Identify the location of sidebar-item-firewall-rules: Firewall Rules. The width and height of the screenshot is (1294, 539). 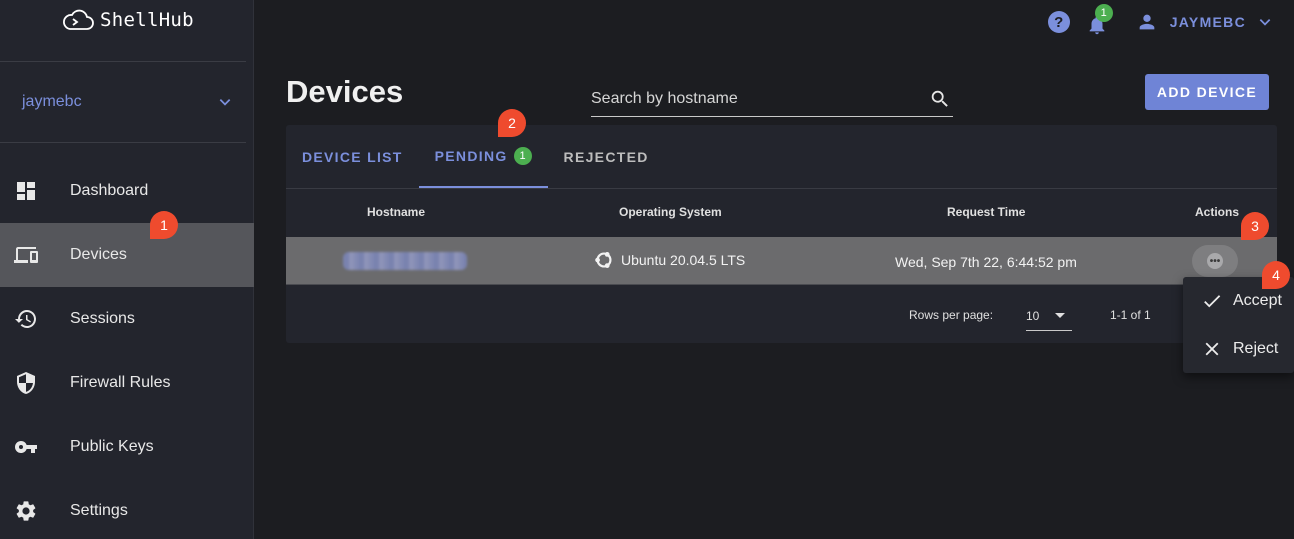
(127, 383).